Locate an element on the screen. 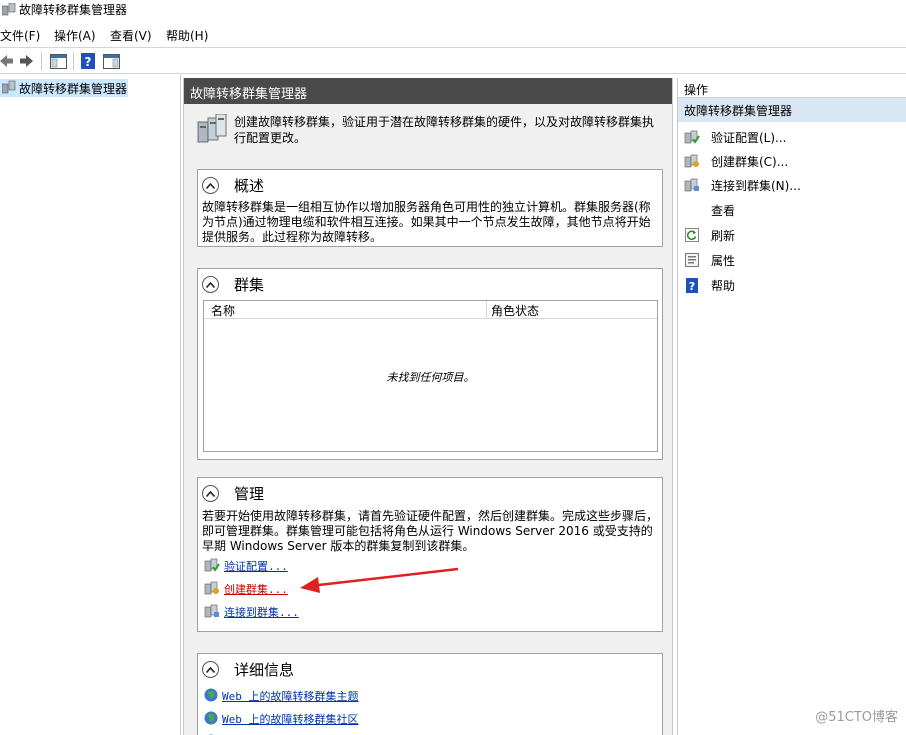 Image resolution: width=906 pixels, height=735 pixels. details-title: 详细信息 is located at coordinates (264, 670).